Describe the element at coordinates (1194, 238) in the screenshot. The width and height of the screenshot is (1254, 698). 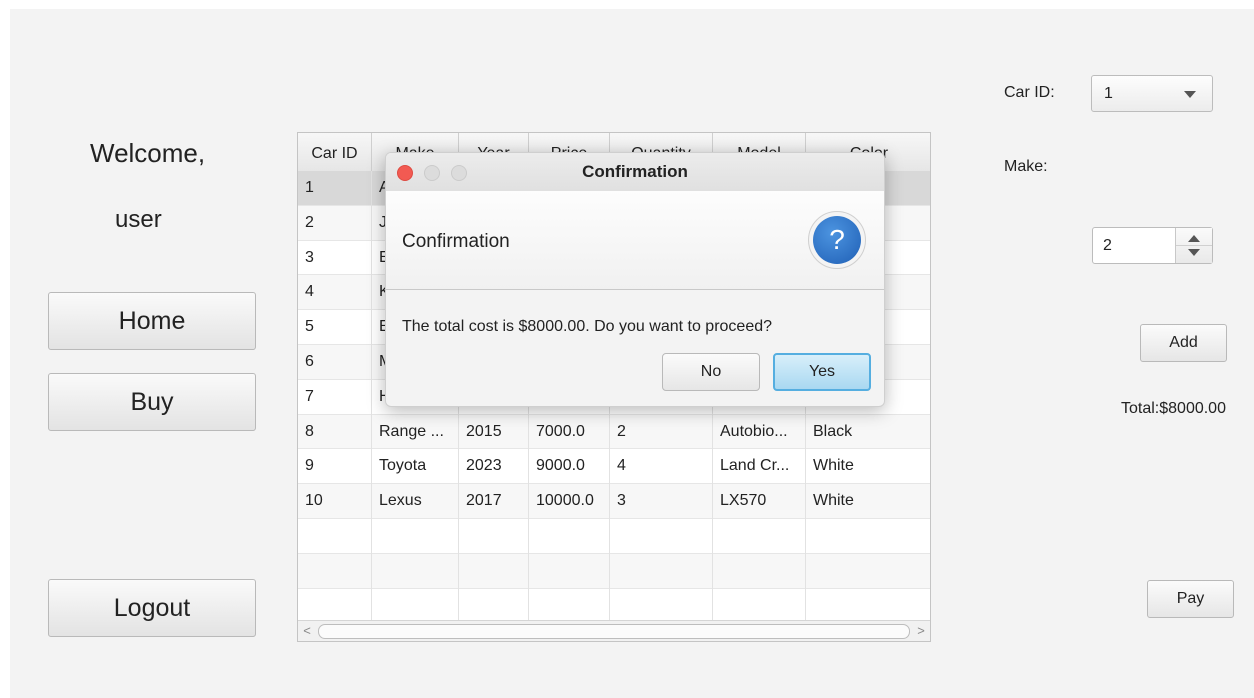
I see `increment-arrow-icon` at that location.